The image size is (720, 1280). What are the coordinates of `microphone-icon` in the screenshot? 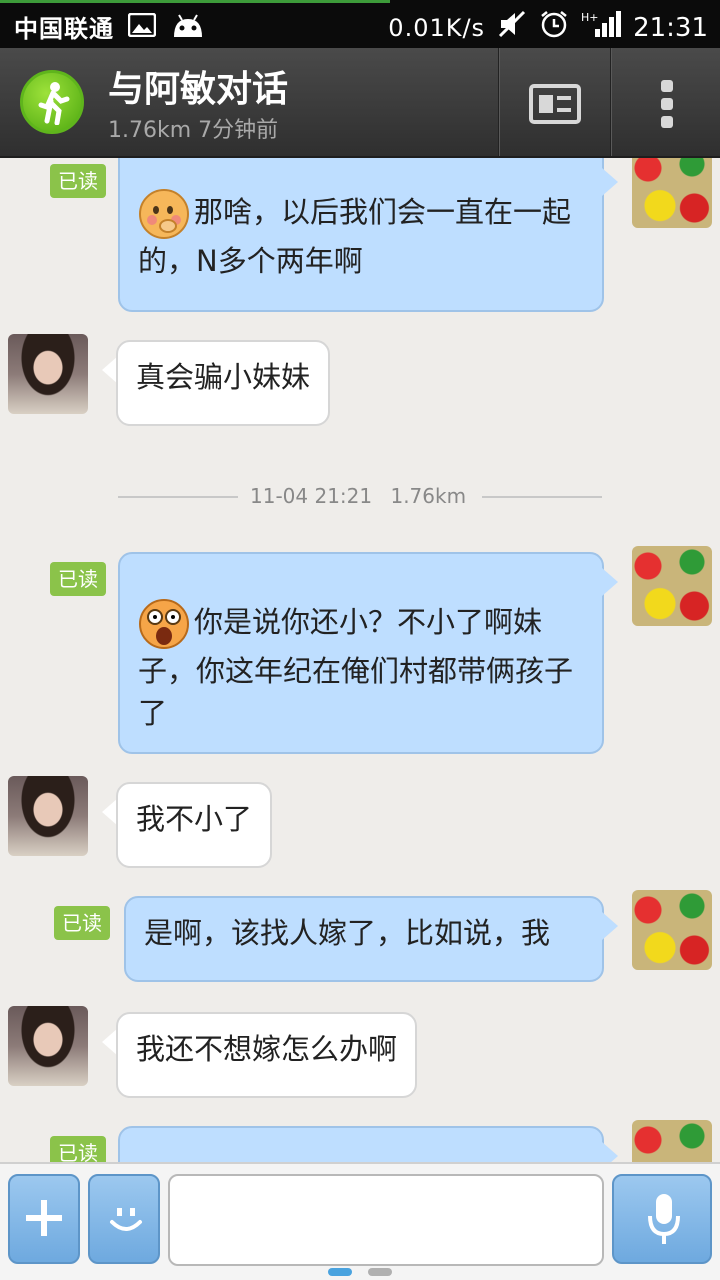 It's located at (664, 1219).